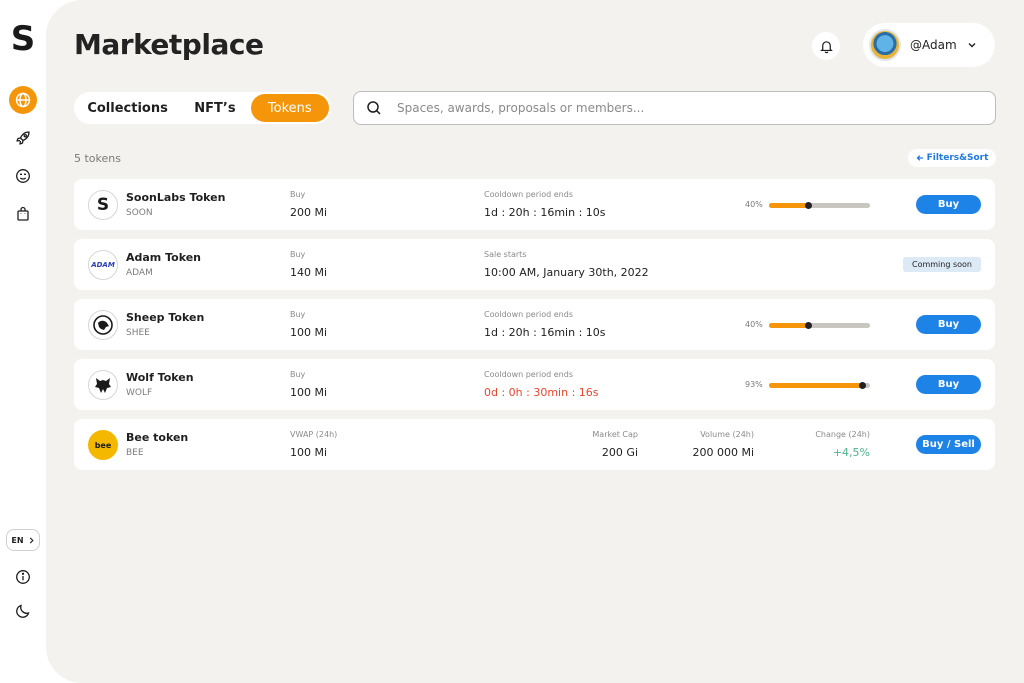 The width and height of the screenshot is (1024, 683). Describe the element at coordinates (754, 384) in the screenshot. I see `progress-percent: 93%` at that location.